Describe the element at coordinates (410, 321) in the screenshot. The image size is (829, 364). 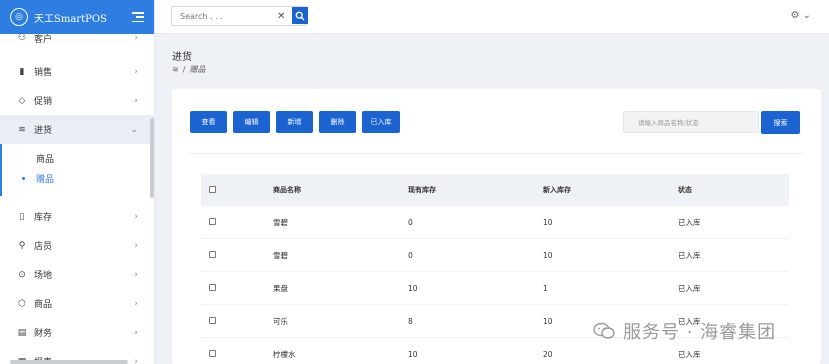
I see `cell-current-stock: 8` at that location.